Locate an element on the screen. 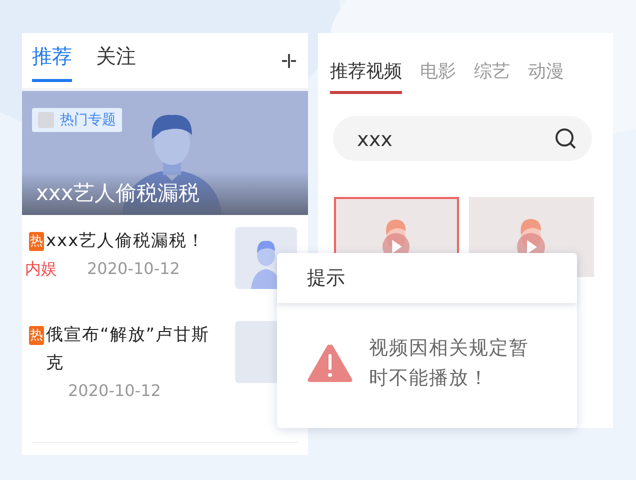 The image size is (636, 480). warning-icon is located at coordinates (330, 363).